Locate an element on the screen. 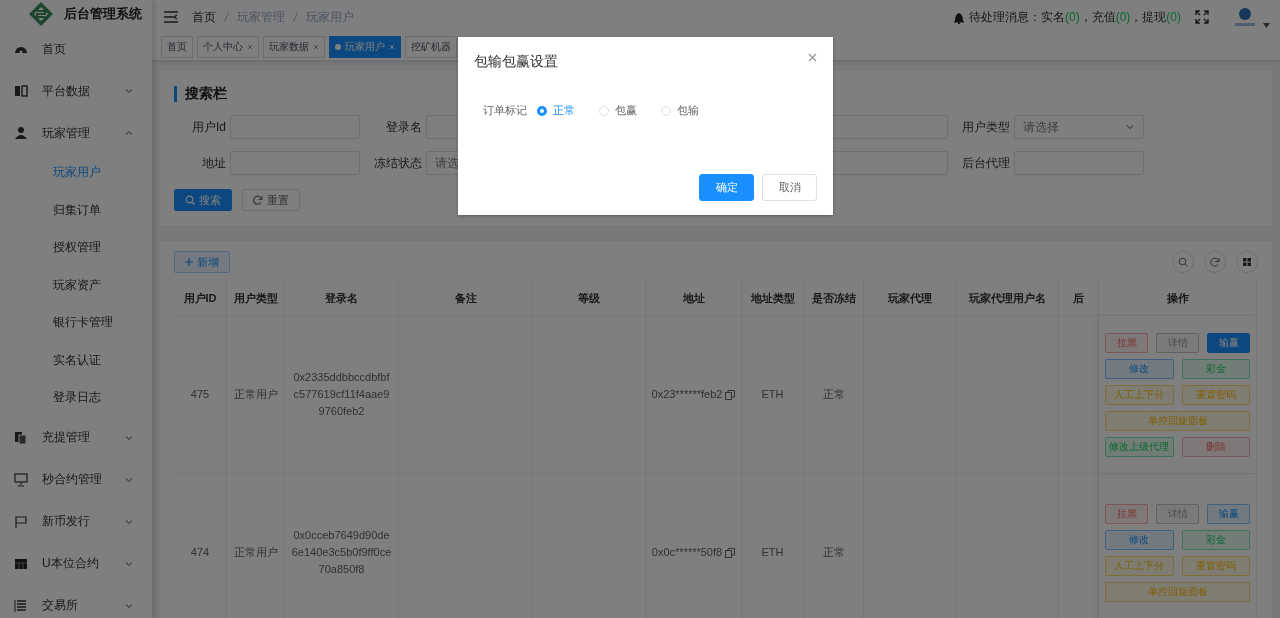  column-header: 用户类型 is located at coordinates (256, 298).